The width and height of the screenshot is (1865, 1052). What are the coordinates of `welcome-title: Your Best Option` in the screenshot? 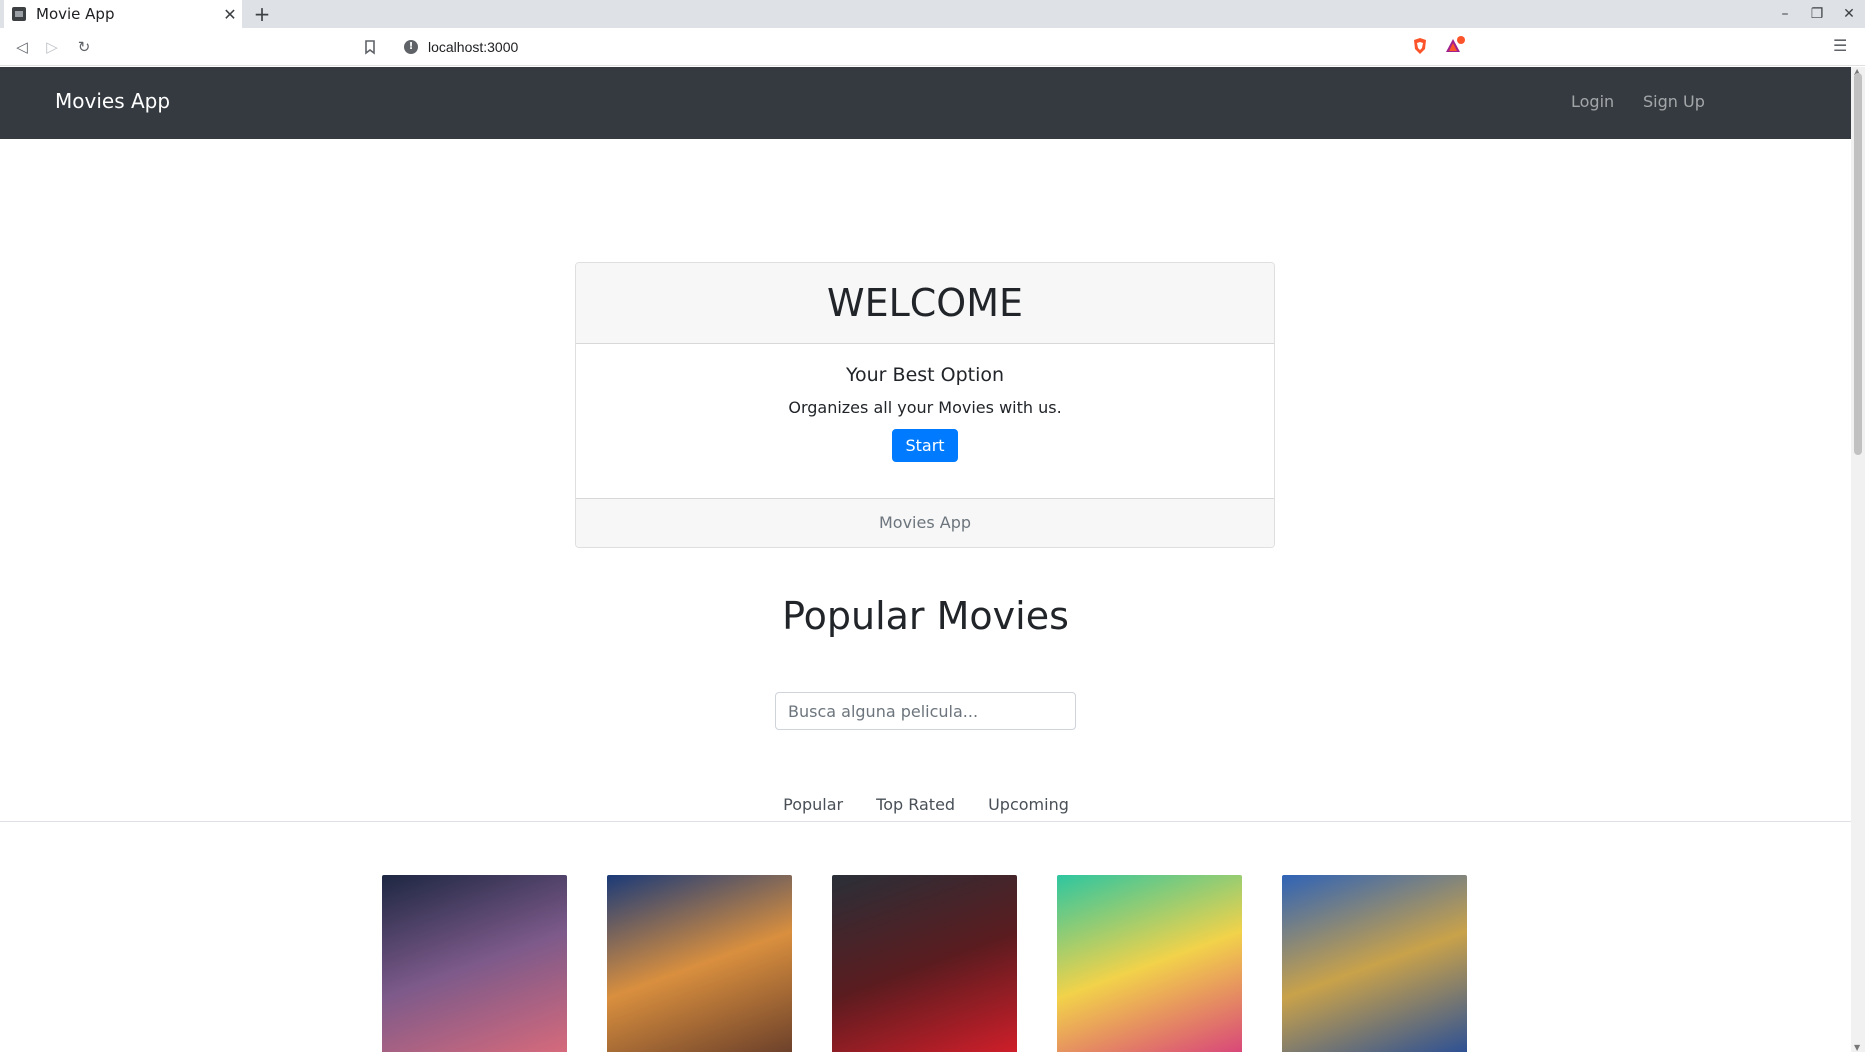 It's located at (925, 375).